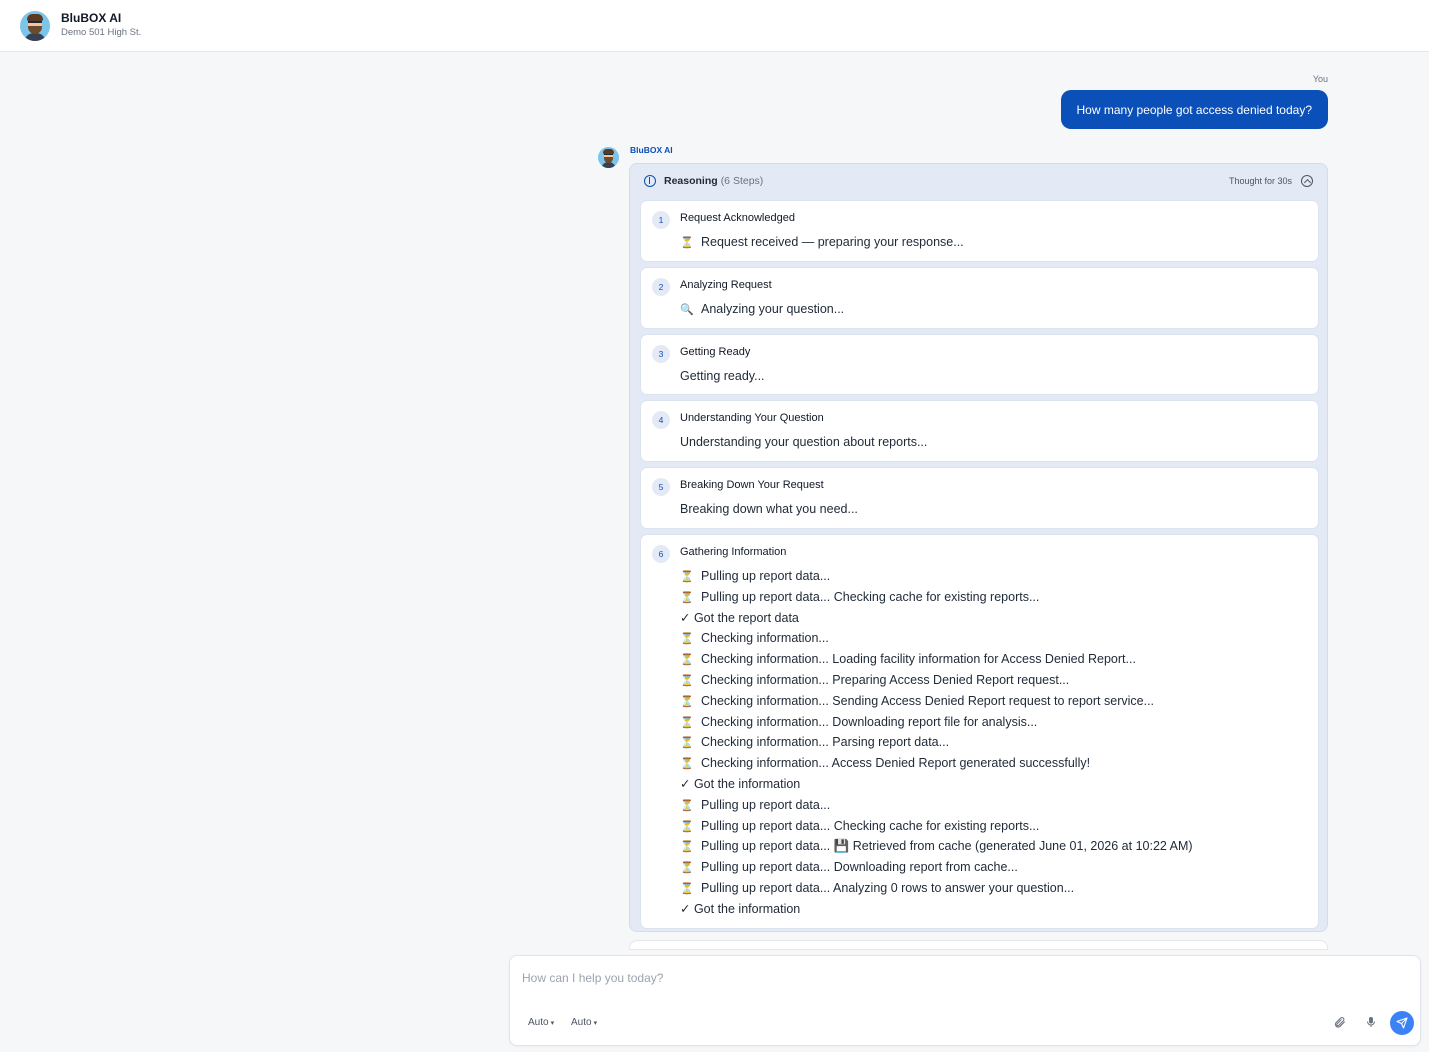 The height and width of the screenshot is (1052, 1429). I want to click on send-icon, so click(1402, 1023).